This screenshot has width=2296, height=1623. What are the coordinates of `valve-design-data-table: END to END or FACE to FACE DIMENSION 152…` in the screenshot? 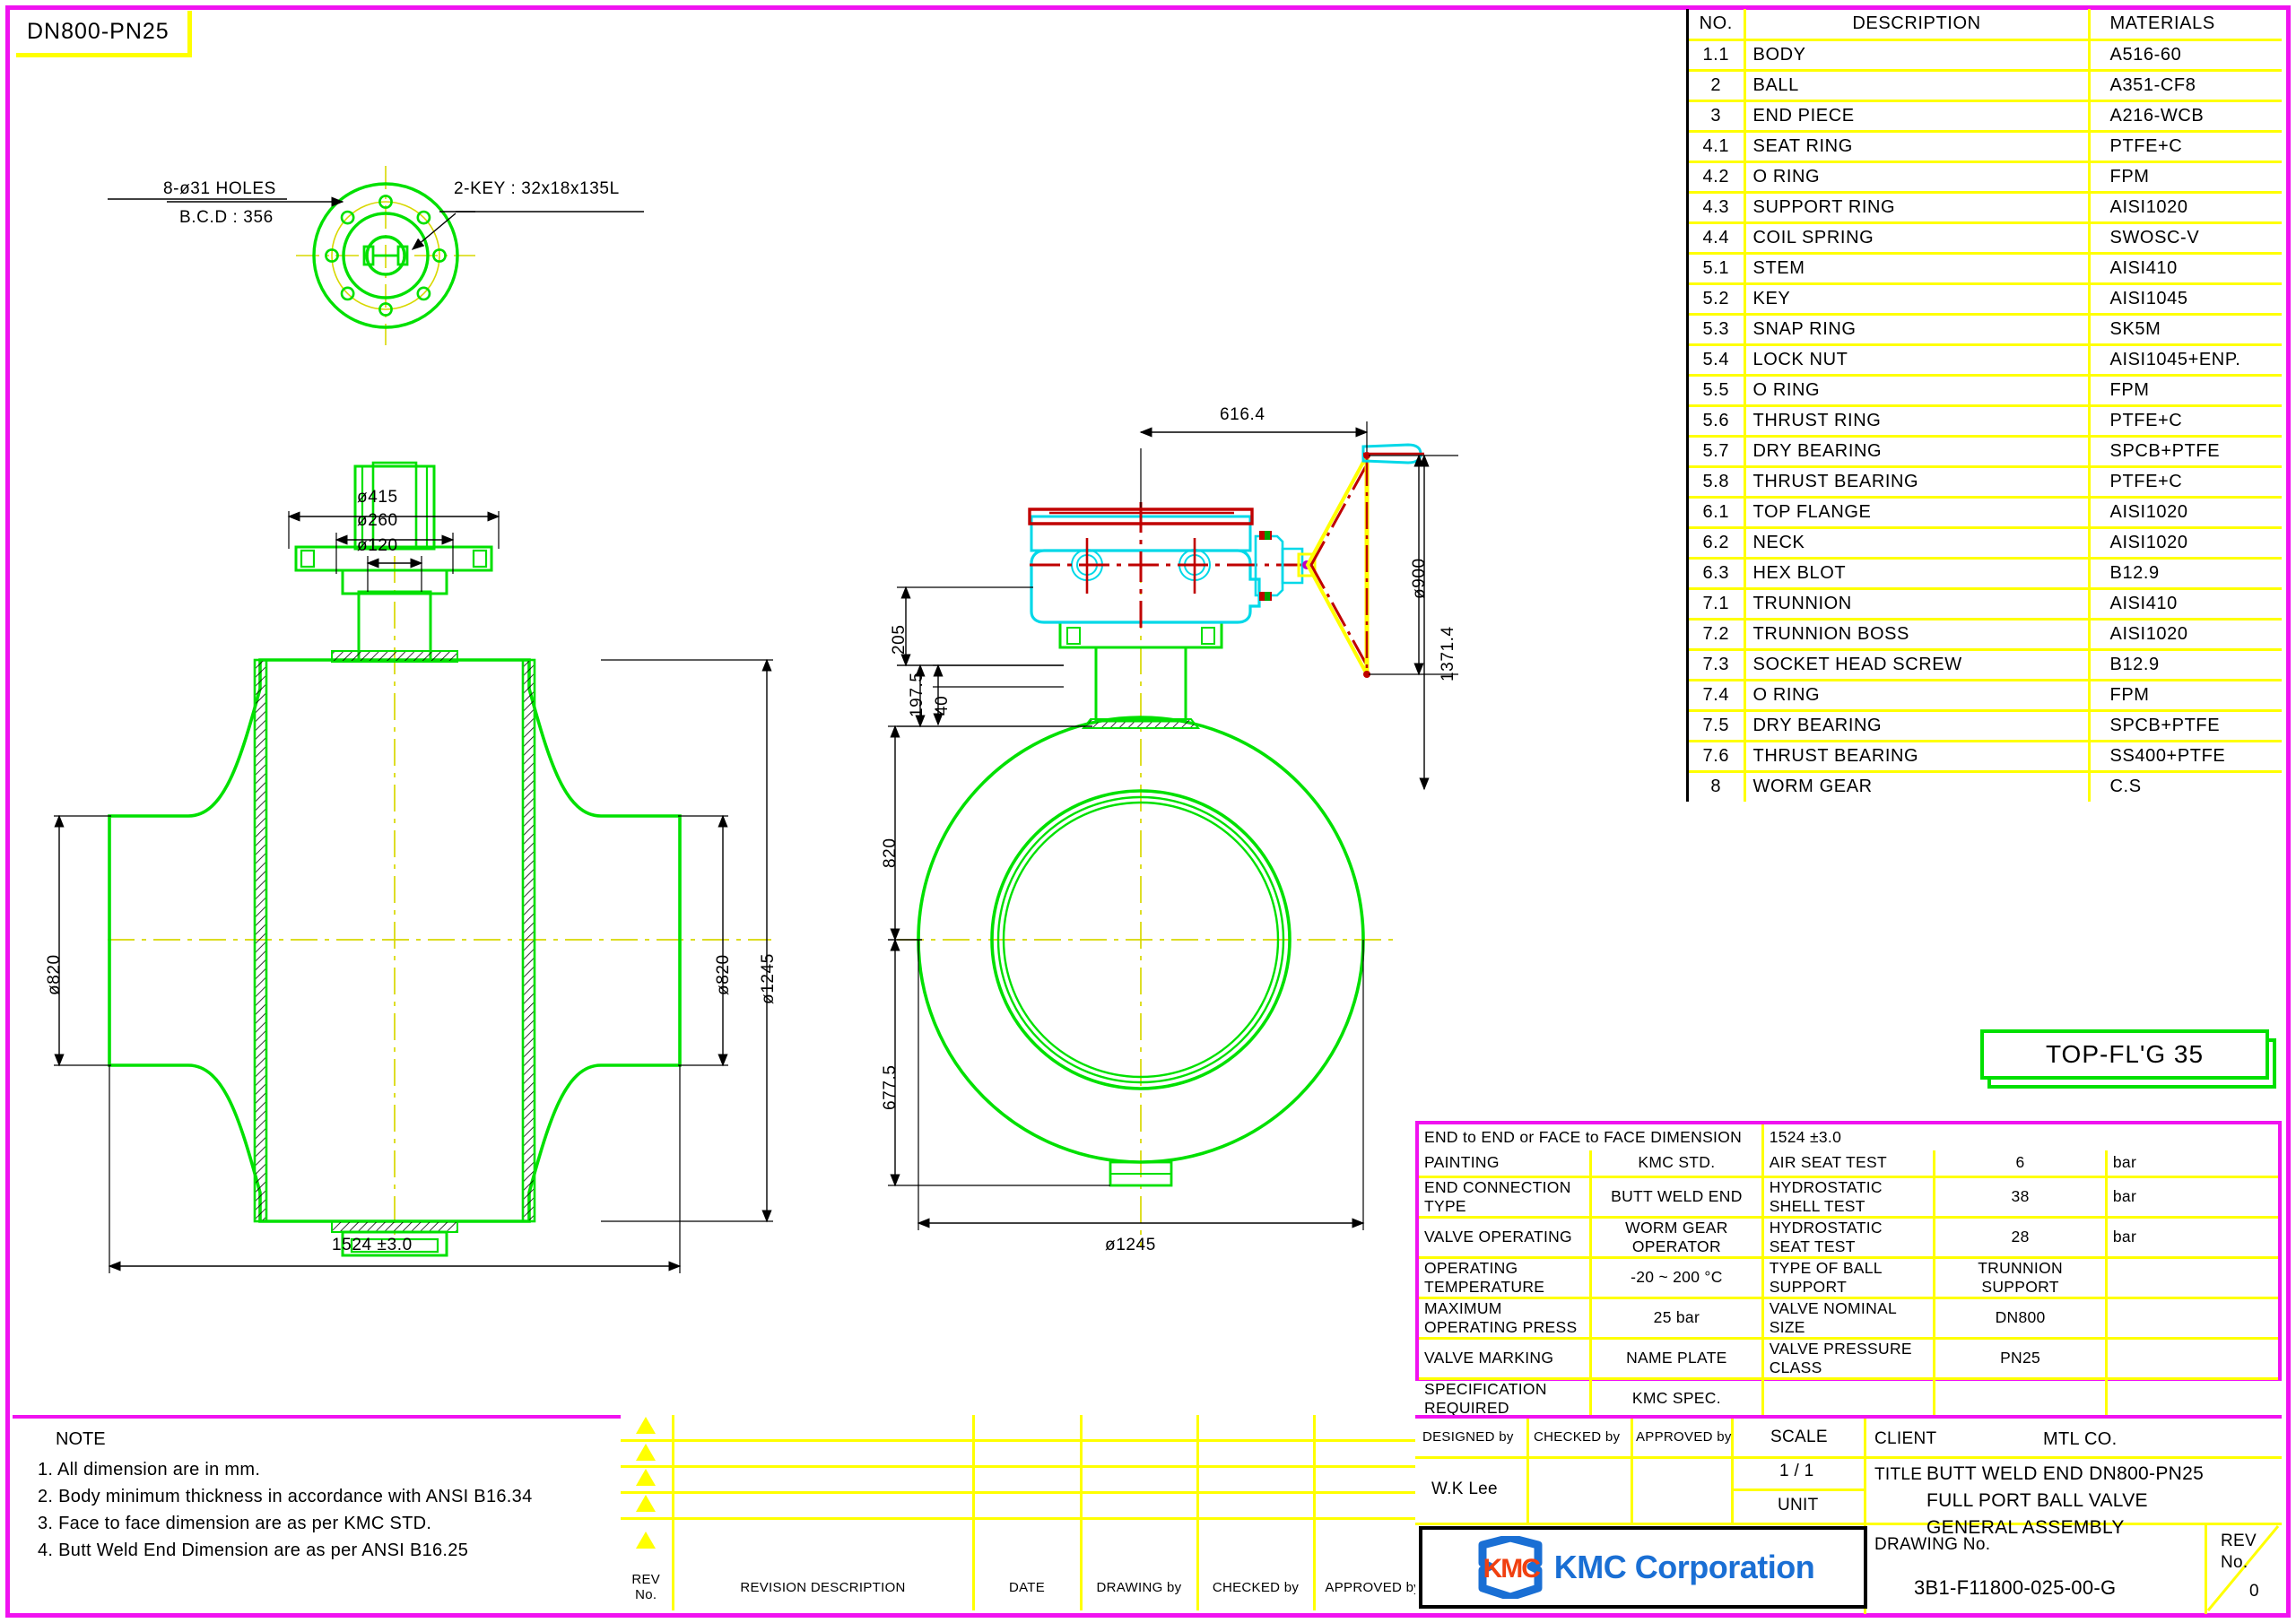 It's located at (1848, 1284).